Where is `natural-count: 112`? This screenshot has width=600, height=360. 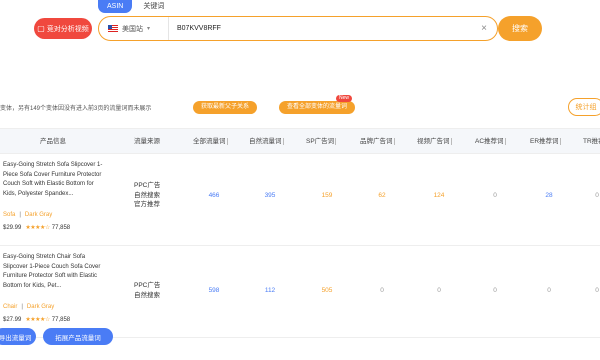 natural-count: 112 is located at coordinates (270, 290).